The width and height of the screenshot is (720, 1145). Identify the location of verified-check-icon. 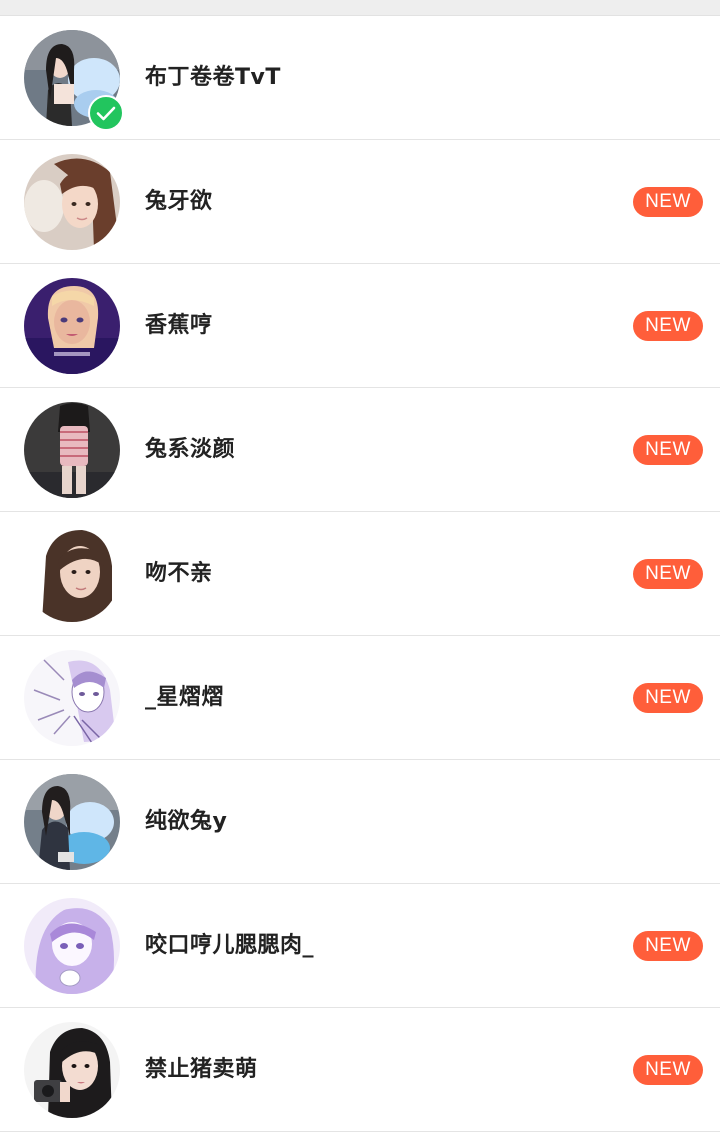
(106, 113).